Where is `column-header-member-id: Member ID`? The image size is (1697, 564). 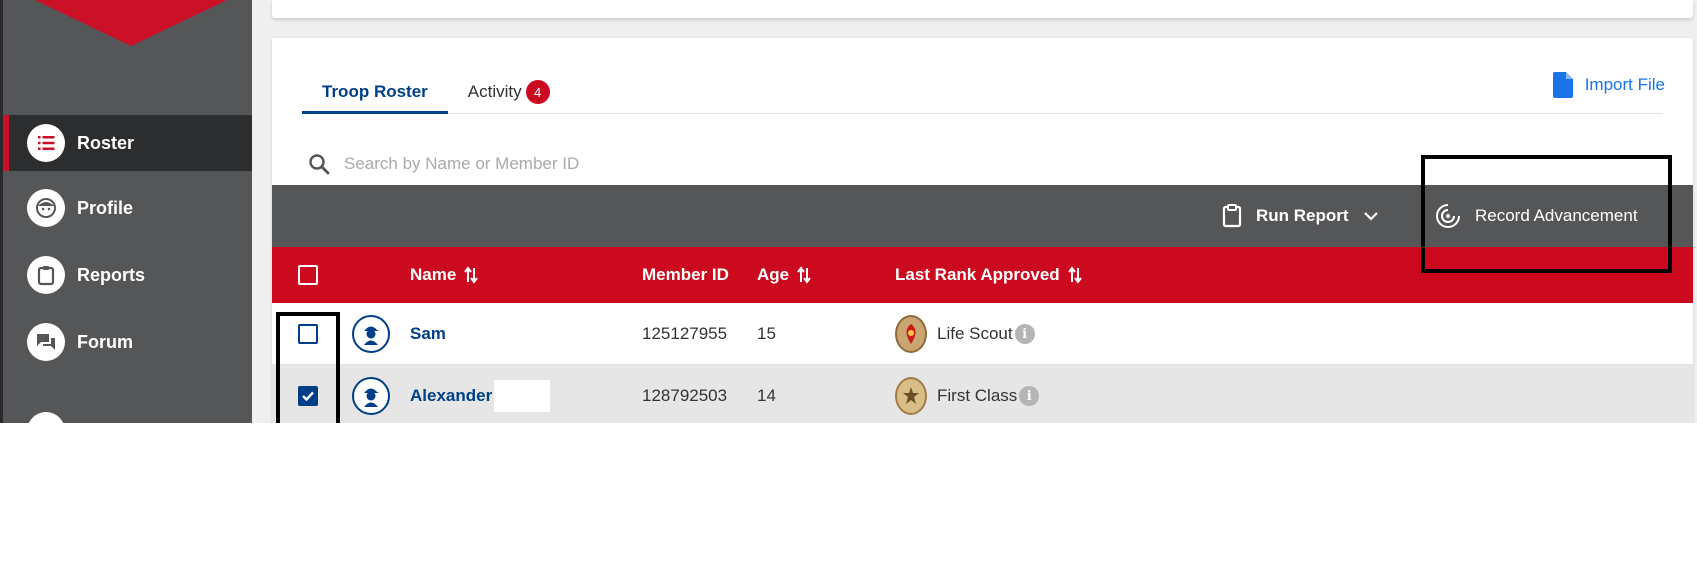 column-header-member-id: Member ID is located at coordinates (685, 275).